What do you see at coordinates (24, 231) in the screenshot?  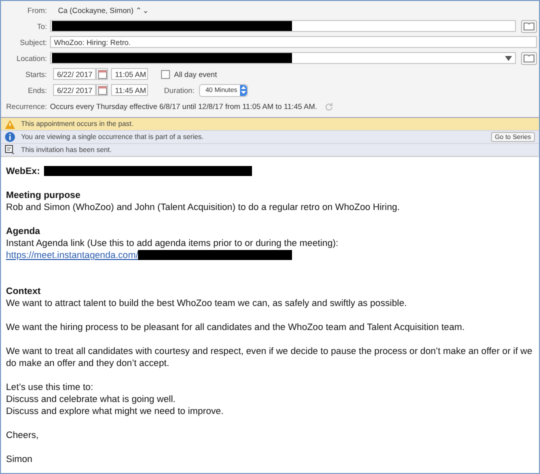 I see `section-heading: Agenda` at bounding box center [24, 231].